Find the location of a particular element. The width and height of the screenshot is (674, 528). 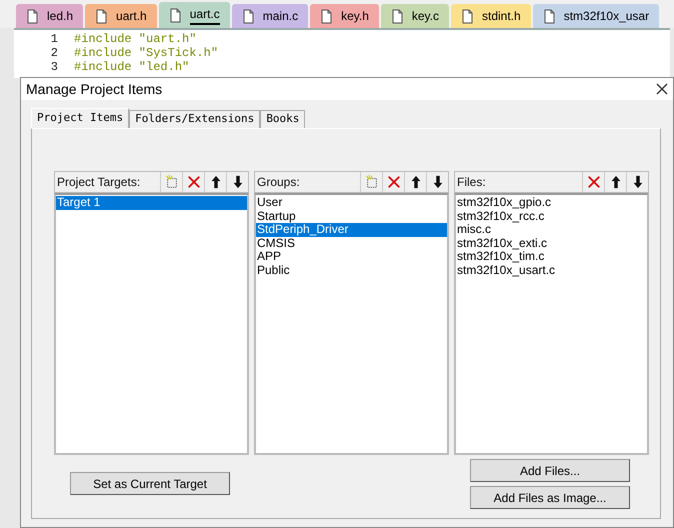

editor-tab: key.c is located at coordinates (414, 16).